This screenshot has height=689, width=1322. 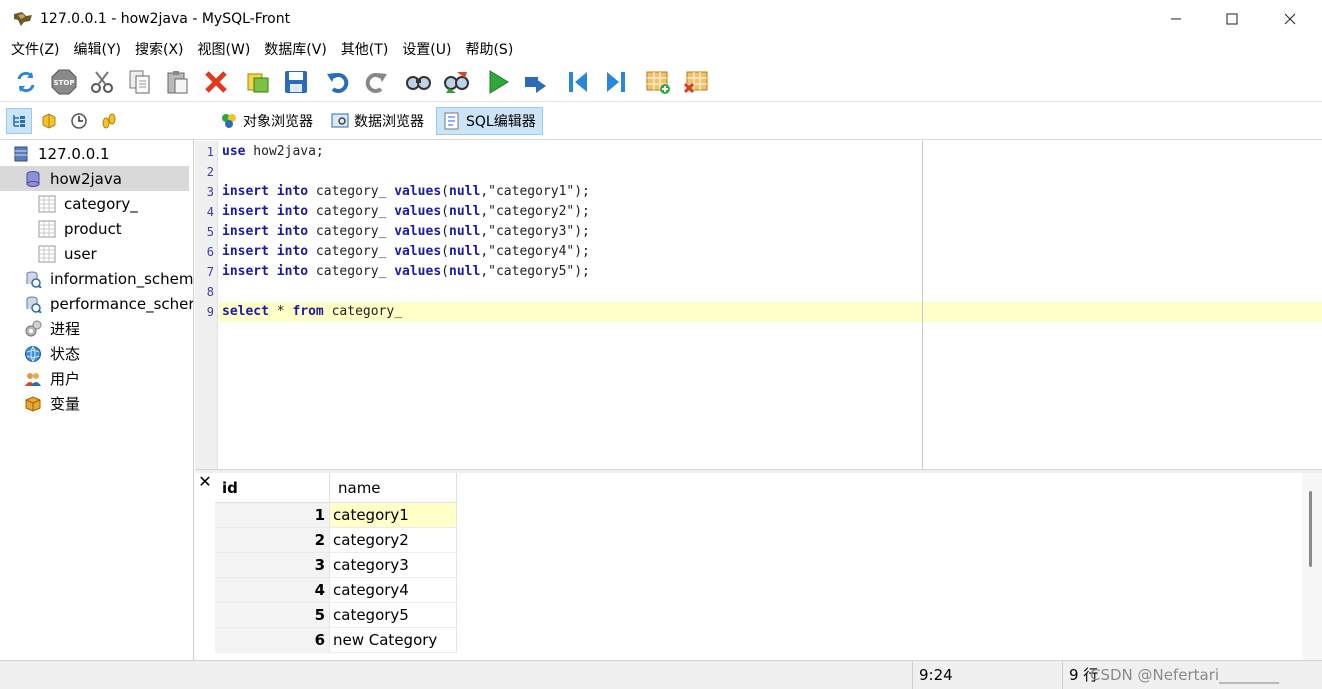 What do you see at coordinates (1290, 19) in the screenshot?
I see `close-button` at bounding box center [1290, 19].